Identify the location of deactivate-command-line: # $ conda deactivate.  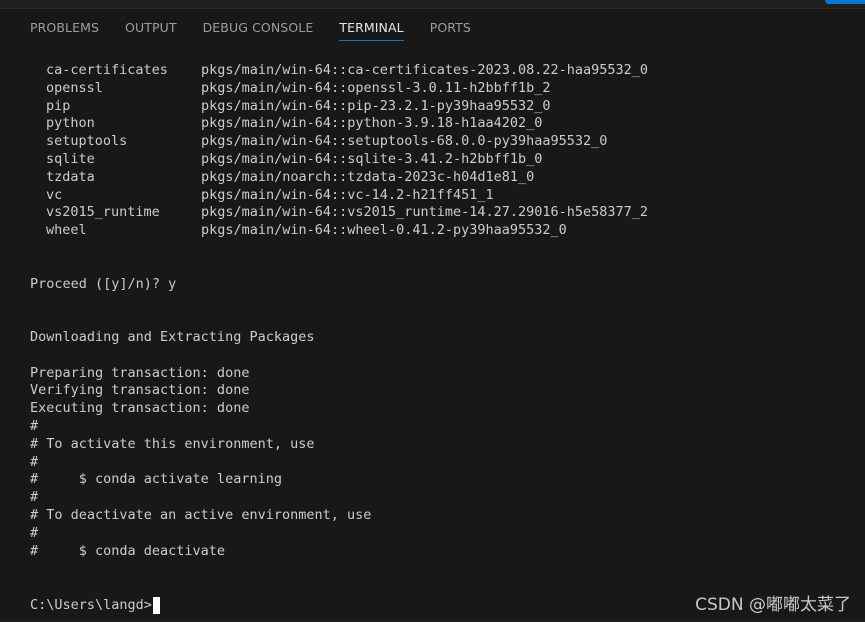
(128, 550).